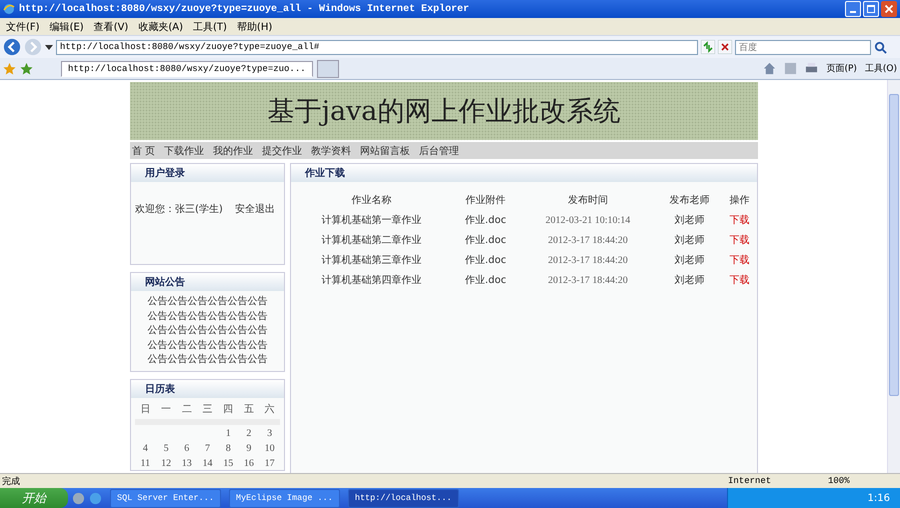  I want to click on calendar-day: 4, so click(145, 448).